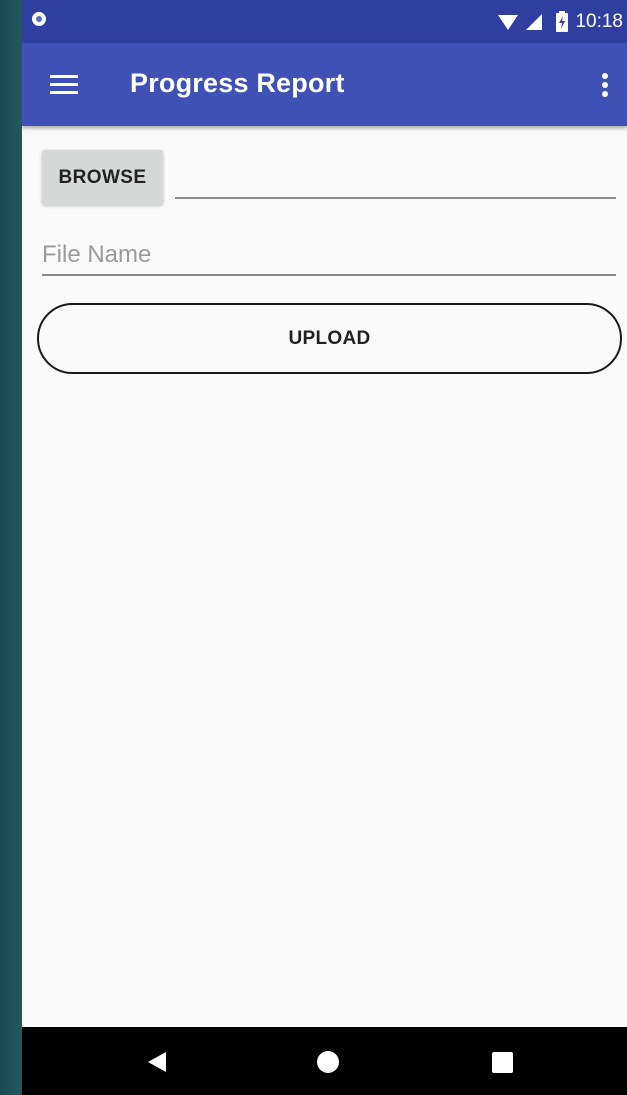 This screenshot has height=1095, width=627. Describe the element at coordinates (329, 256) in the screenshot. I see `file-name-input: File Name` at that location.